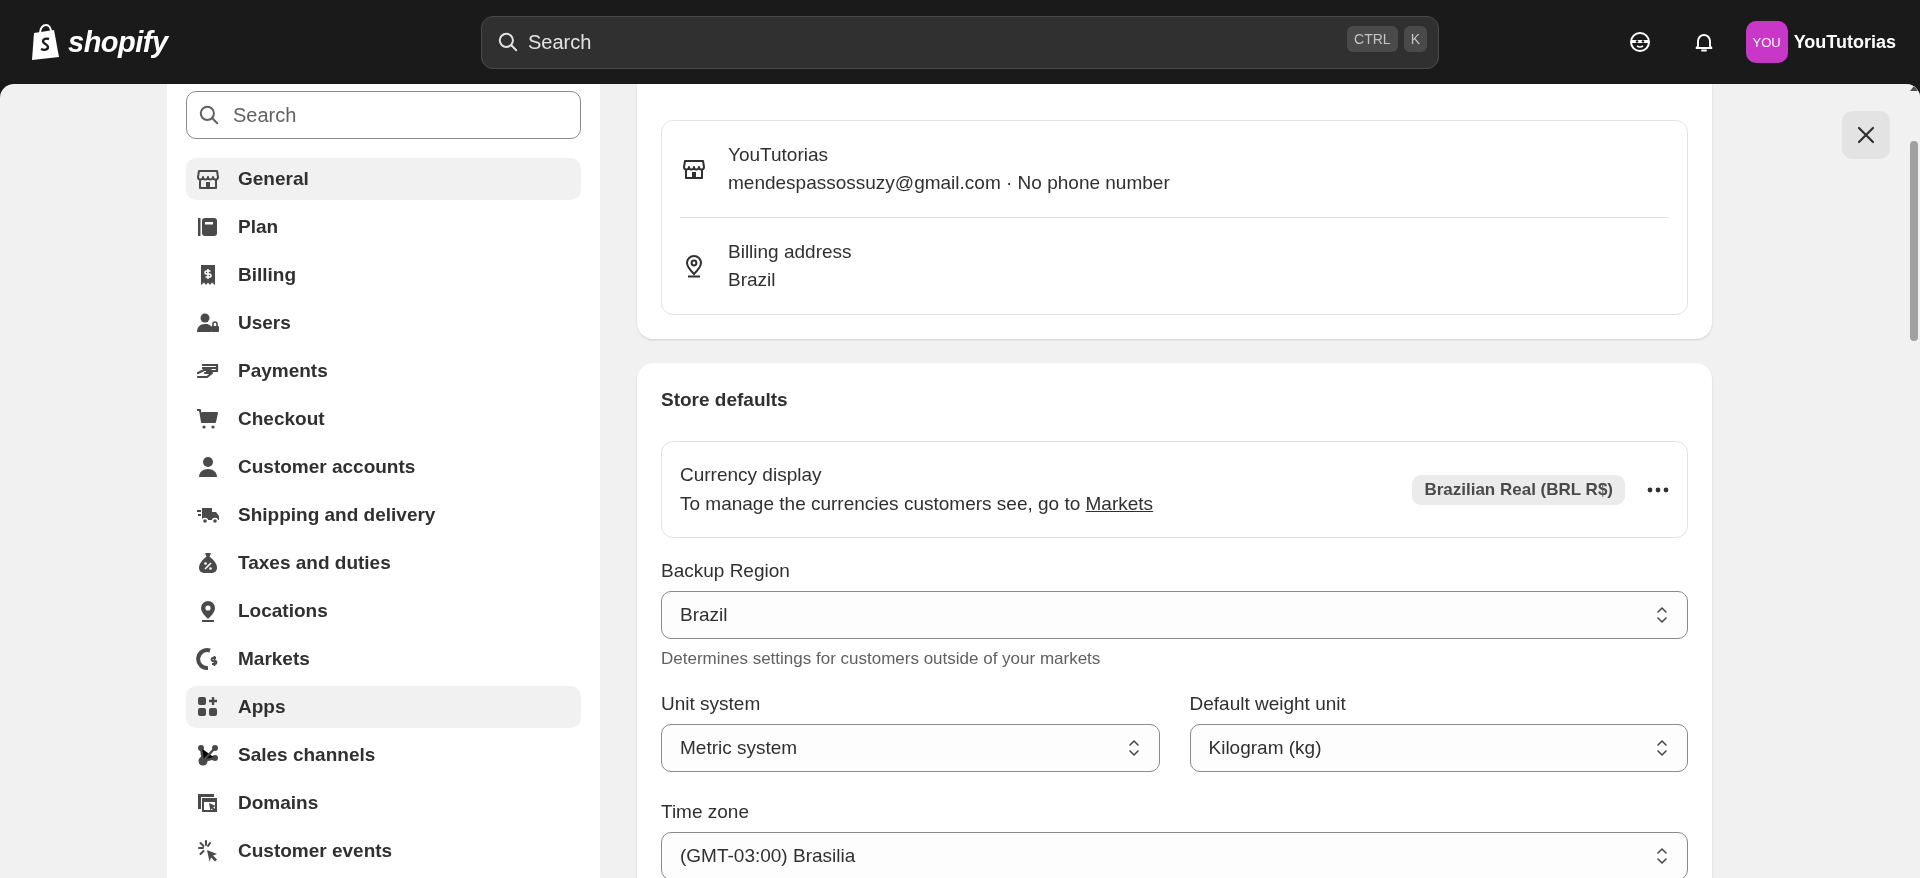  Describe the element at coordinates (917, 504) in the screenshot. I see `currency-note: To manage the currencies customers see, go to Markets` at that location.